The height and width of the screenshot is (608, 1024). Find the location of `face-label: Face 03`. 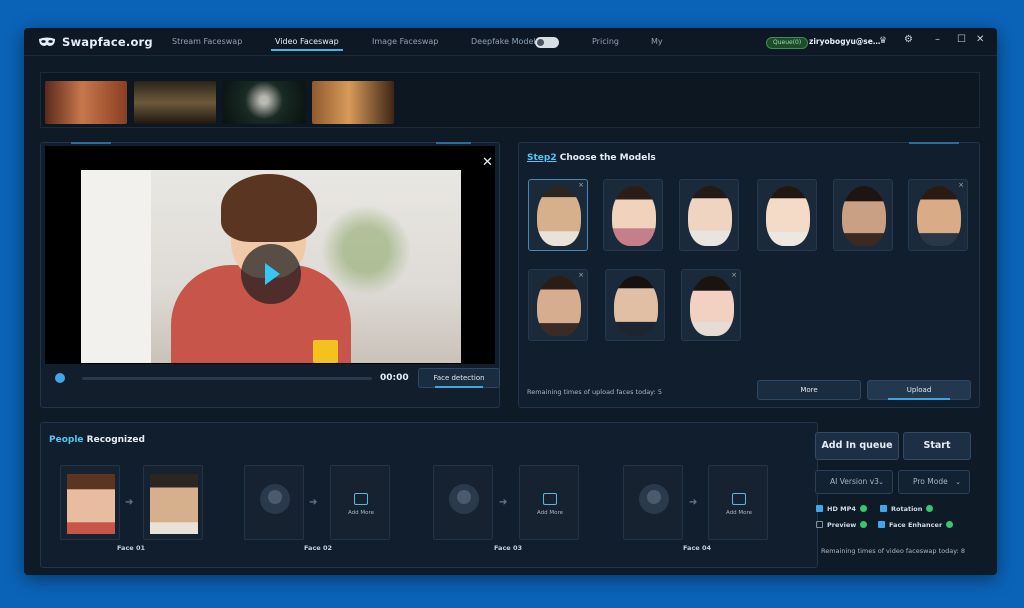

face-label: Face 03 is located at coordinates (508, 548).